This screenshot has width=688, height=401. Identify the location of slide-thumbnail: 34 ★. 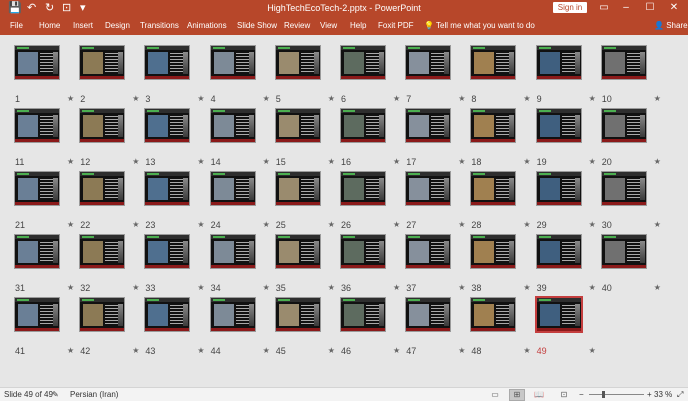
(242, 264).